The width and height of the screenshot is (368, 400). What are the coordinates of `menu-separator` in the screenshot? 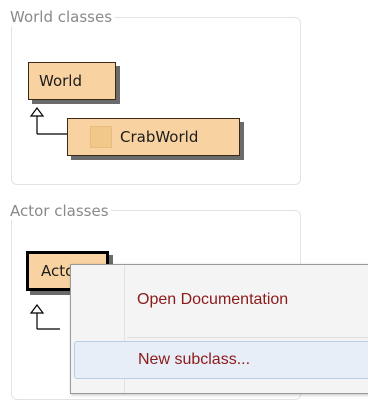 It's located at (247, 337).